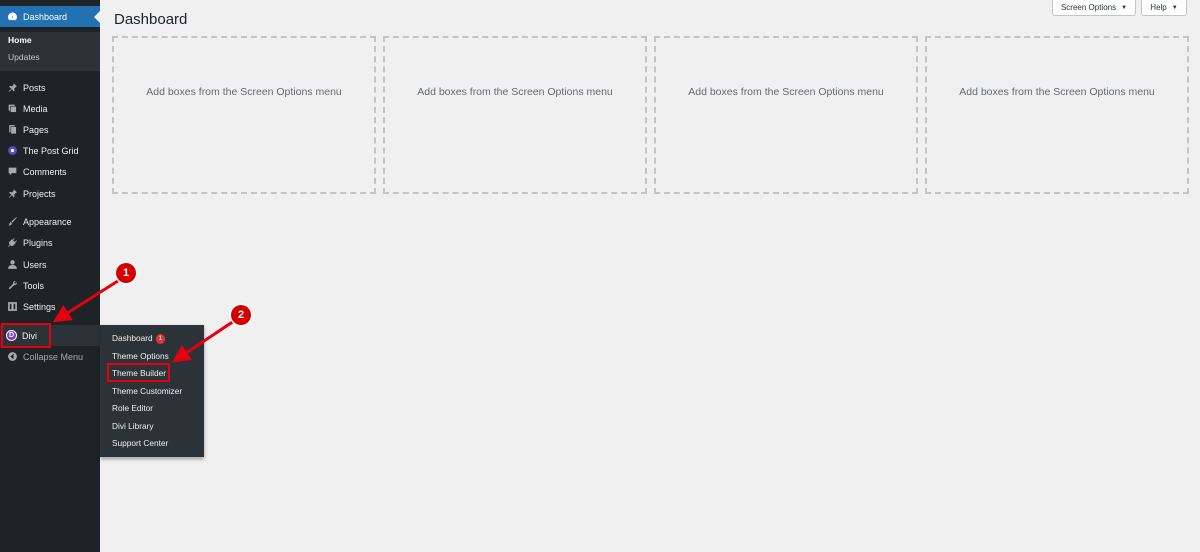 The width and height of the screenshot is (1200, 552). Describe the element at coordinates (87, 300) in the screenshot. I see `arrow-to-divi` at that location.